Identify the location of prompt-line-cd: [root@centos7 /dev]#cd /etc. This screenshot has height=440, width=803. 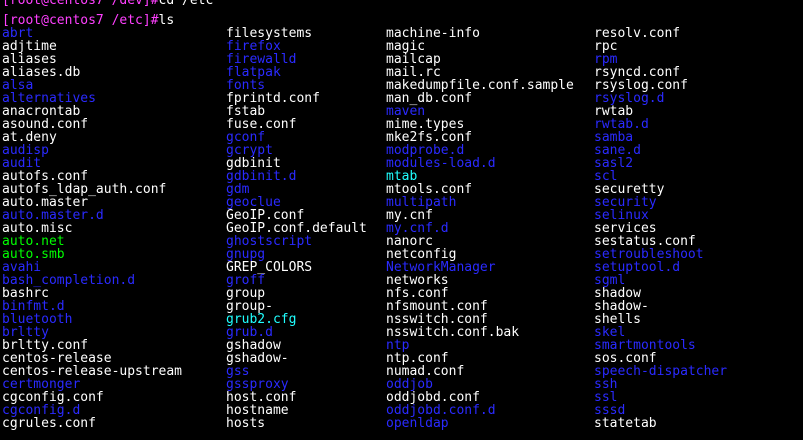
(107, 3).